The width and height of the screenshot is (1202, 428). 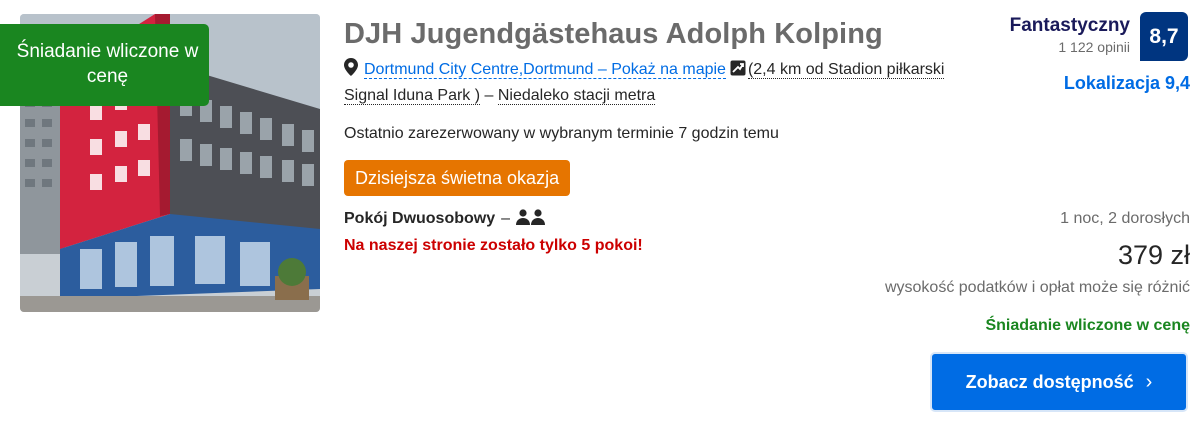 I want to click on stay-details: 1 noc, 2 dorosłych, so click(x=1125, y=218).